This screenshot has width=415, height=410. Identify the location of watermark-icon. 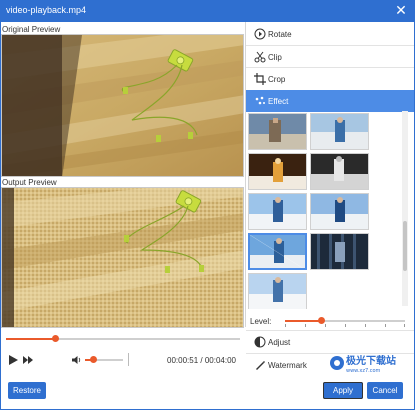
(260, 365).